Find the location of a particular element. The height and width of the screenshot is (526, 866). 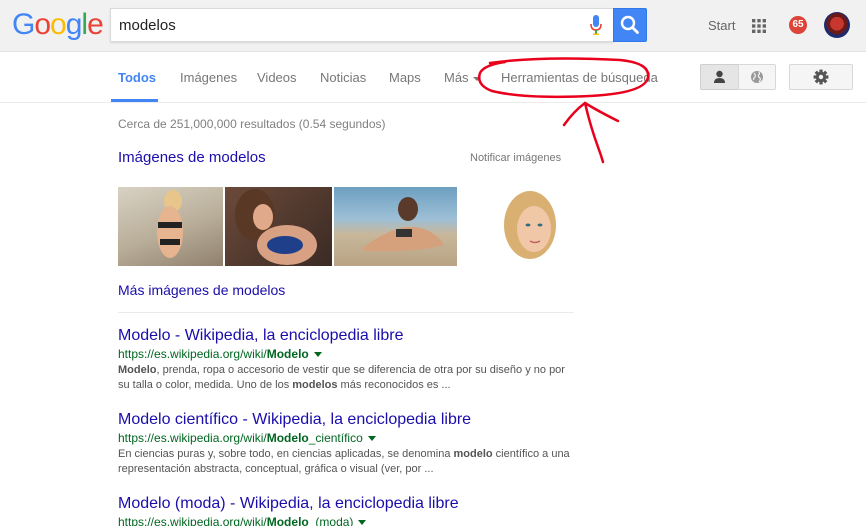

snippet-bold: modelos is located at coordinates (315, 385).